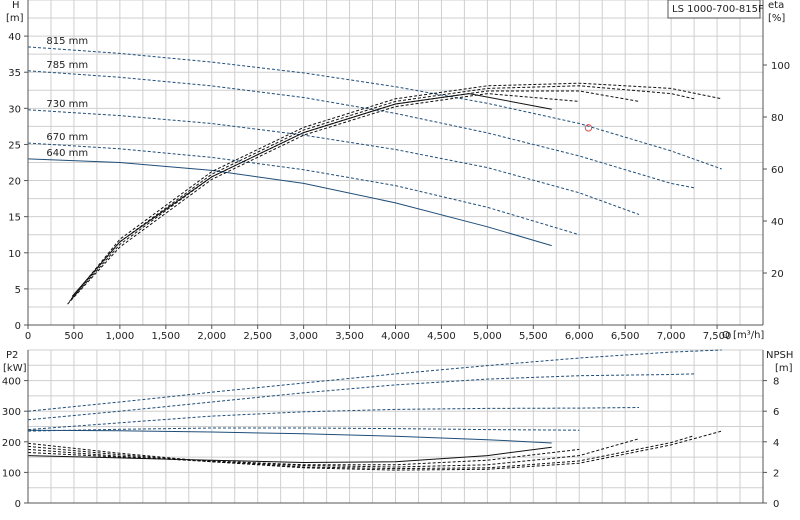  Describe the element at coordinates (11, 382) in the screenshot. I see `p2-tick-label: 400` at that location.